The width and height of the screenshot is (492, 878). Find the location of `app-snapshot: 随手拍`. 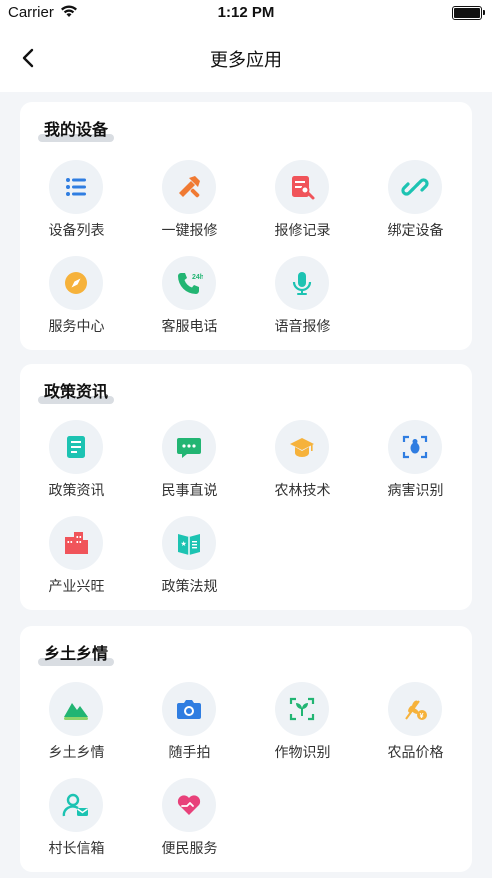

app-snapshot: 随手拍 is located at coordinates (189, 727).